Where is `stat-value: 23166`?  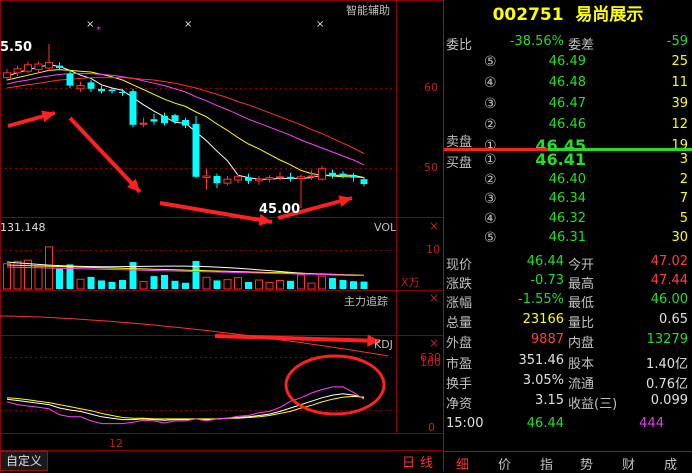
stat-value: 23166 is located at coordinates (543, 319).